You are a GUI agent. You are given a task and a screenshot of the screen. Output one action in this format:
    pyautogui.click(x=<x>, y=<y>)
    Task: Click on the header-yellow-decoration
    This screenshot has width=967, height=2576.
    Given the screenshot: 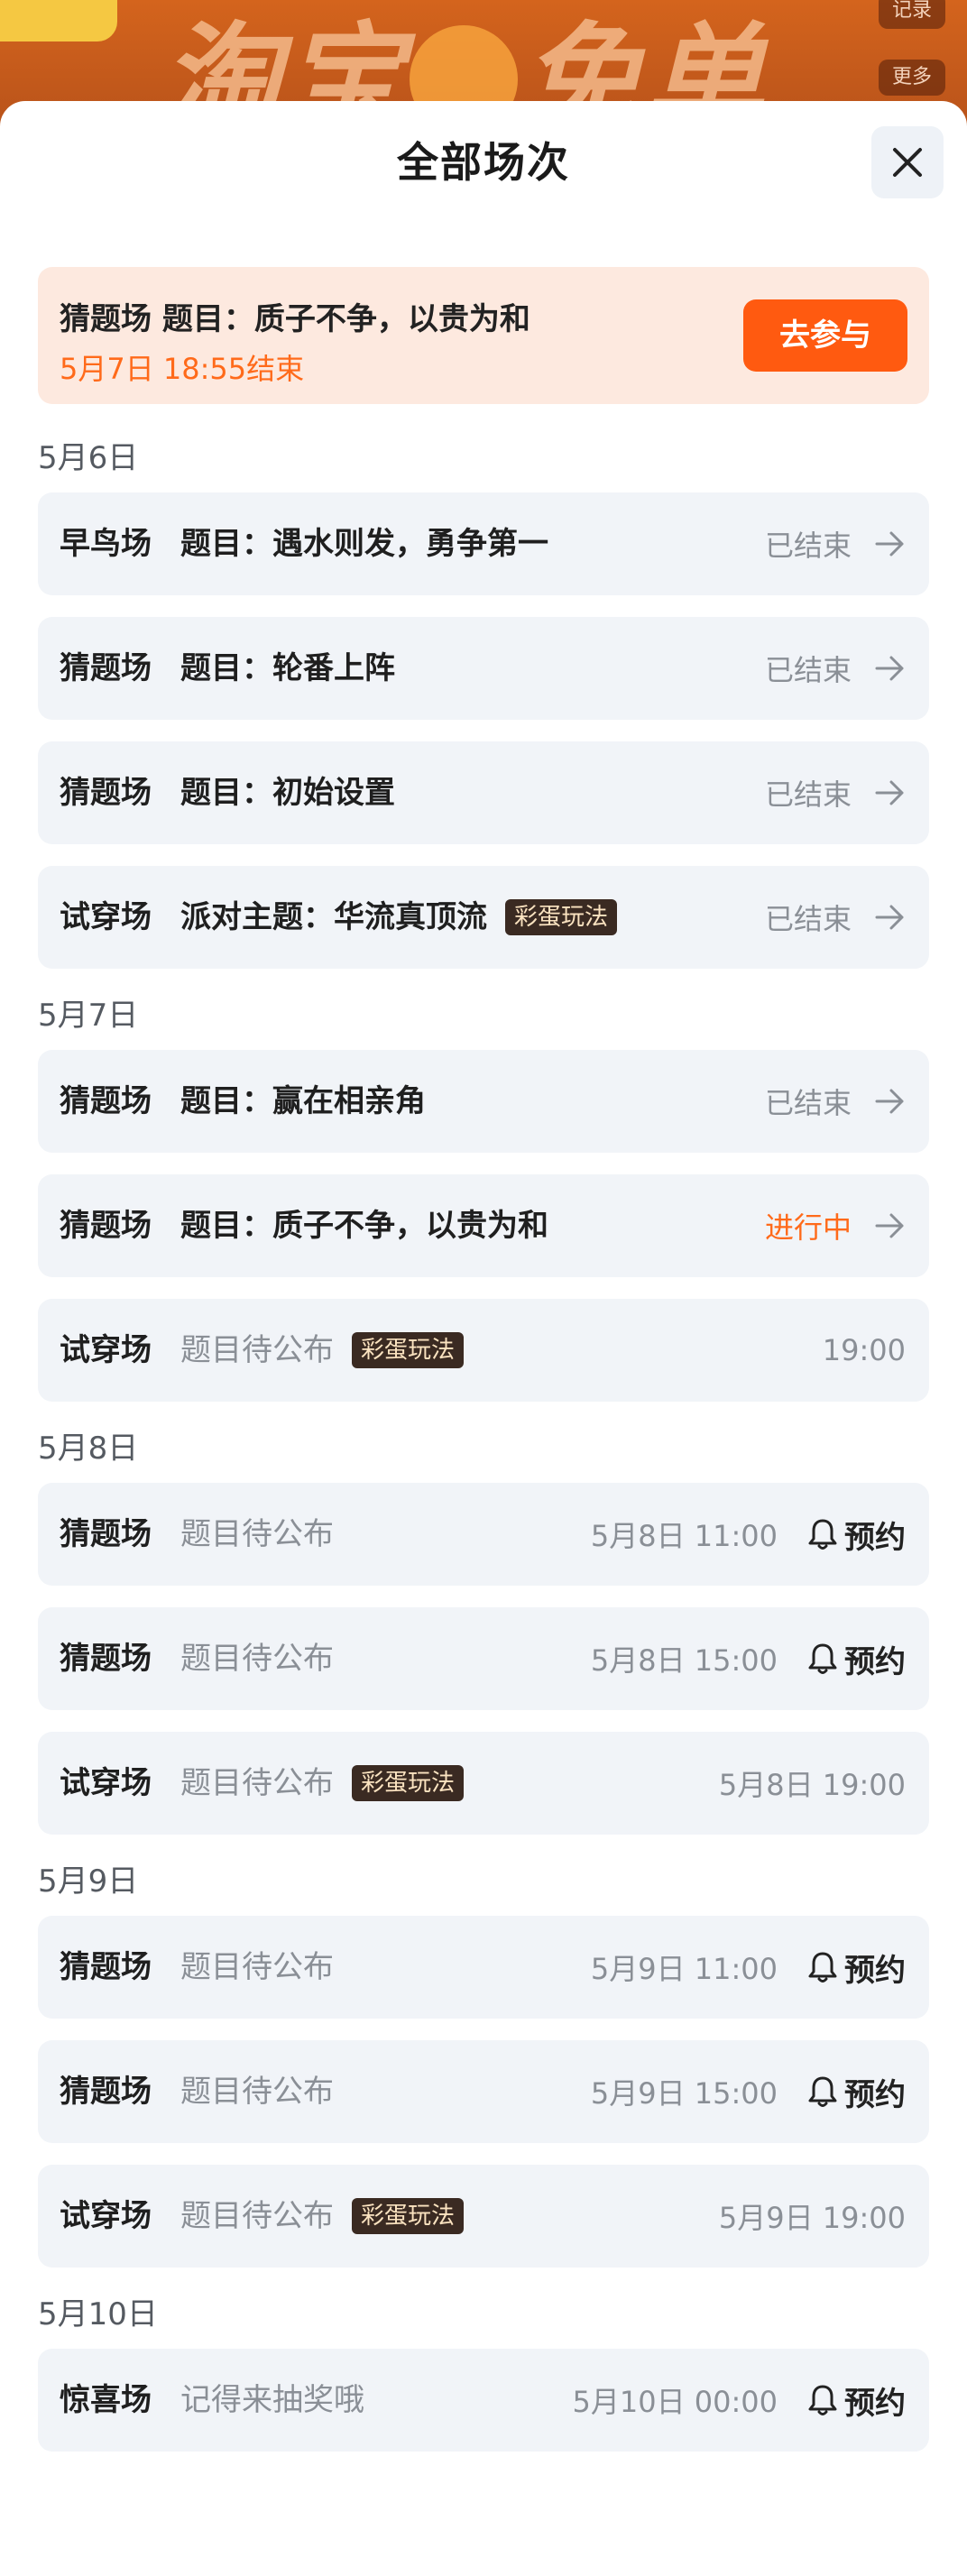 What is the action you would take?
    pyautogui.click(x=58, y=20)
    